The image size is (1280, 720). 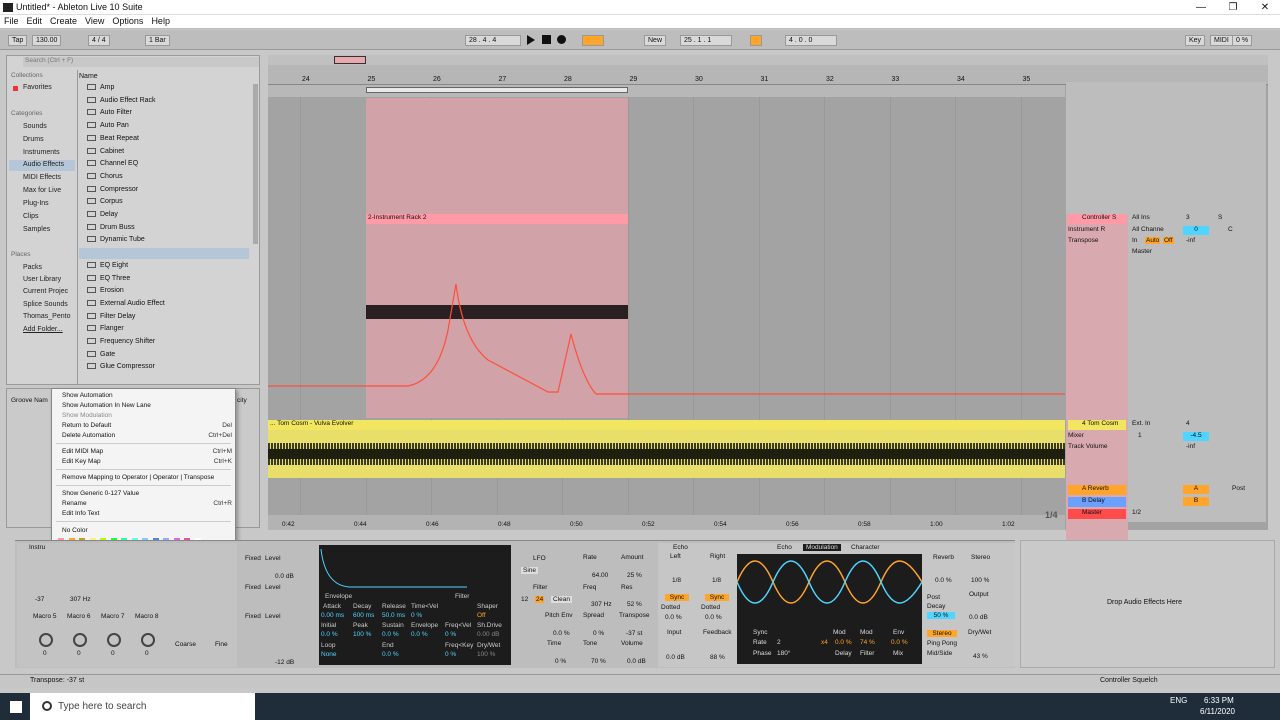 I want to click on slope-24: 24, so click(x=540, y=599).